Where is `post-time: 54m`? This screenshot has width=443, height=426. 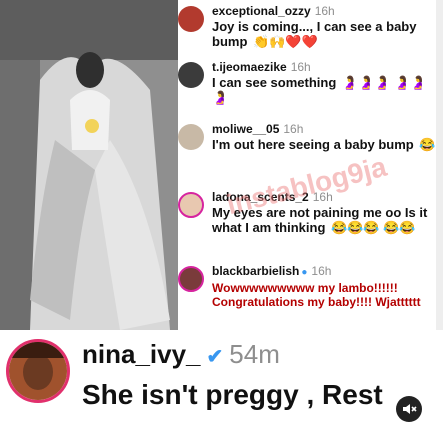
post-time: 54m is located at coordinates (254, 354).